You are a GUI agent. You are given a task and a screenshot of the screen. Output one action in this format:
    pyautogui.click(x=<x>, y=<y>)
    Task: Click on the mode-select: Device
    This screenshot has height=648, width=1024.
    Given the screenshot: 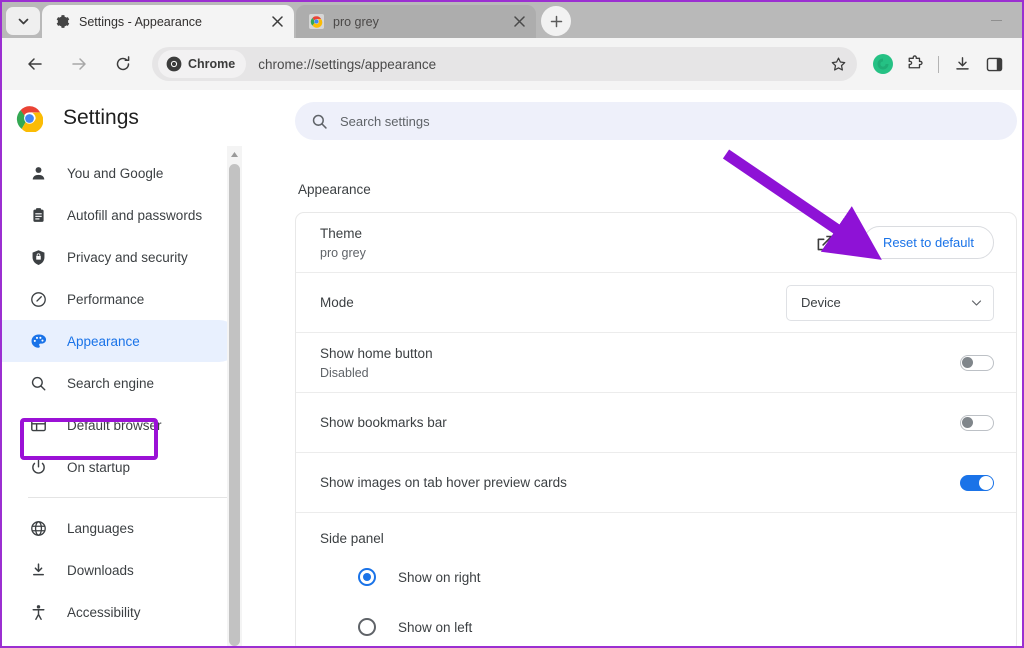 What is the action you would take?
    pyautogui.click(x=890, y=302)
    